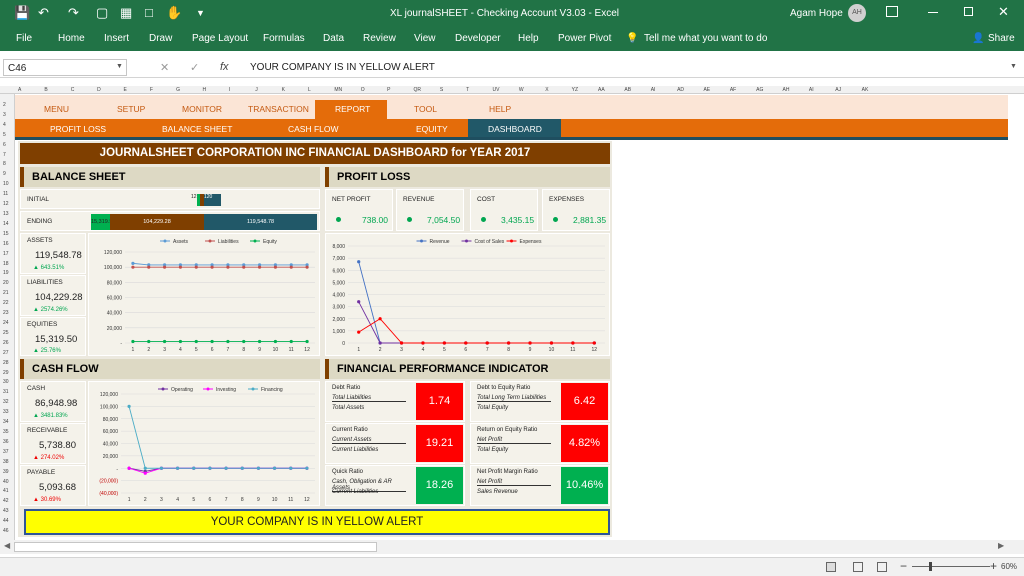 The image size is (1024, 576). What do you see at coordinates (202, 109) in the screenshot?
I see `menu-item-monitor: MONITOR` at bounding box center [202, 109].